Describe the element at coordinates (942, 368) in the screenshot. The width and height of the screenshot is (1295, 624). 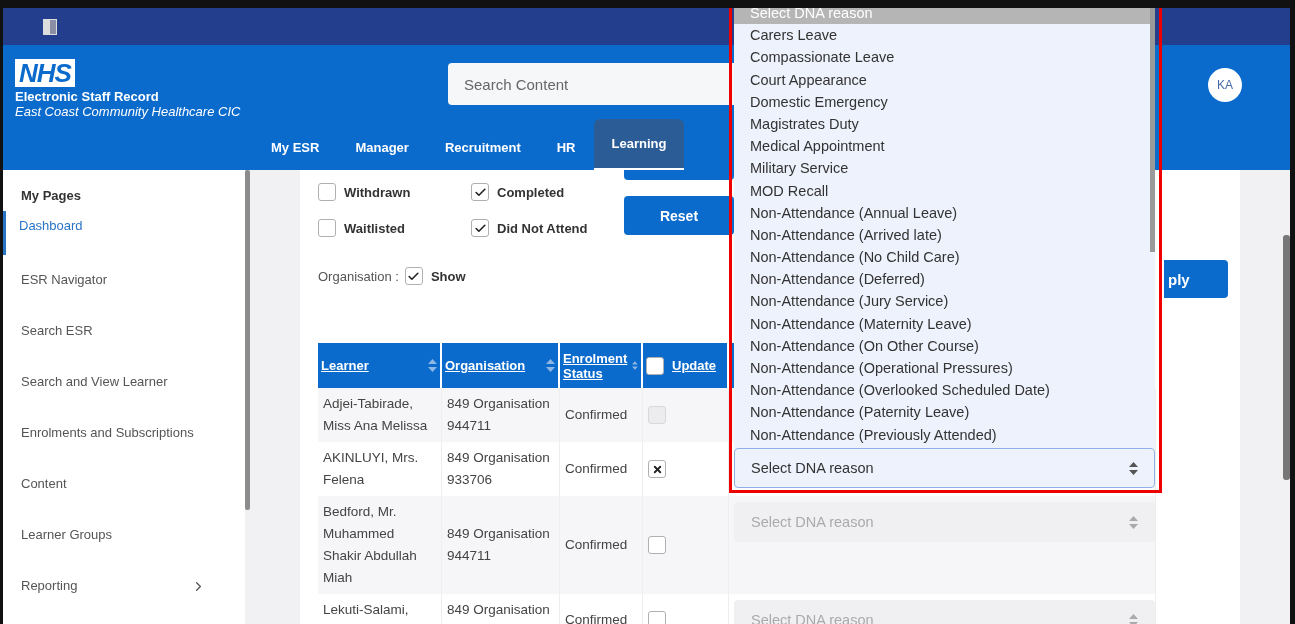
I see `dropdown-option: Non-Attendance (Operational Pressures)` at that location.